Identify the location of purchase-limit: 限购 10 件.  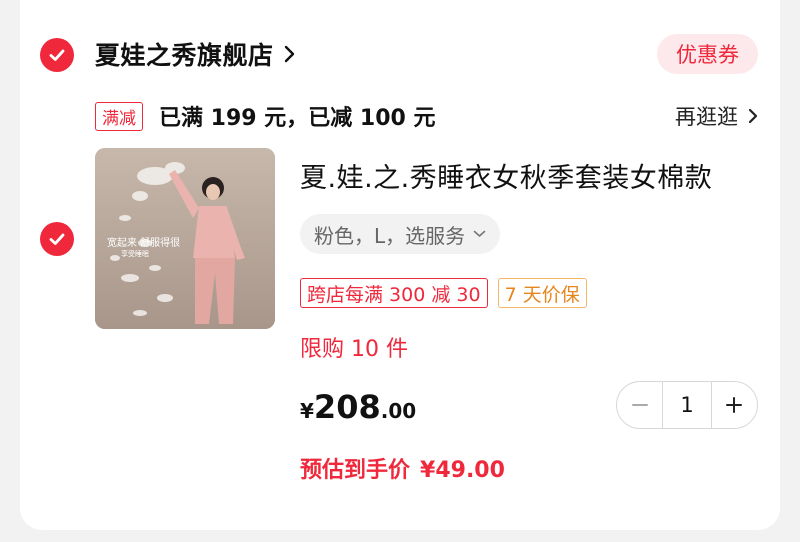
(354, 349).